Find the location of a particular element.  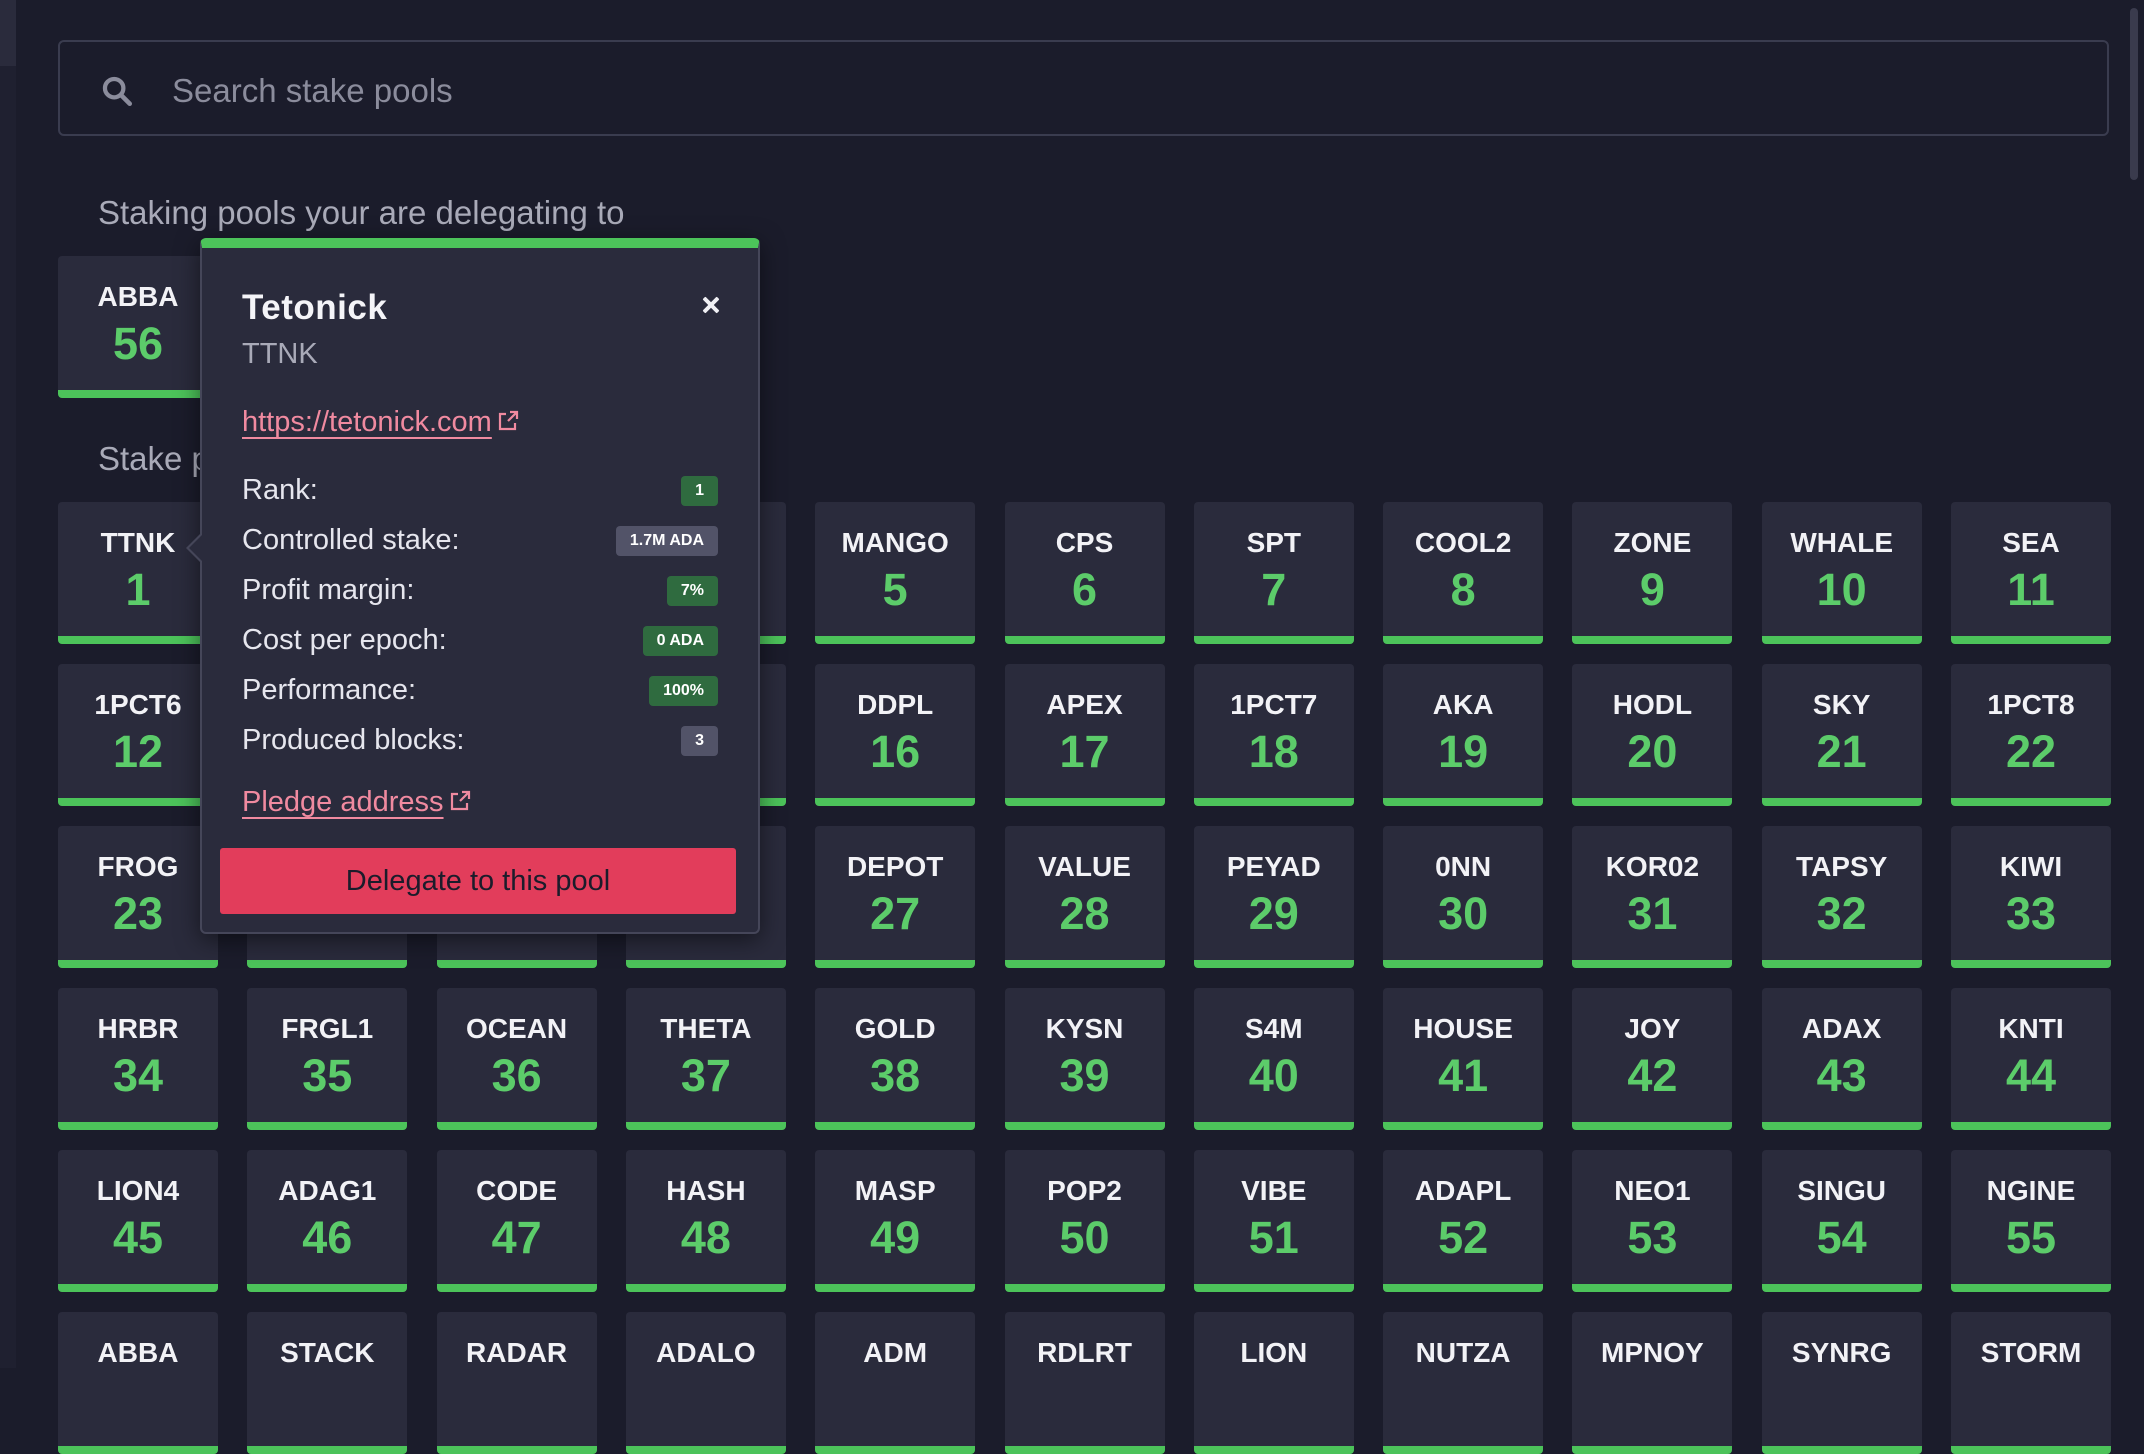

pool-tile: ABBA is located at coordinates (138, 1383).